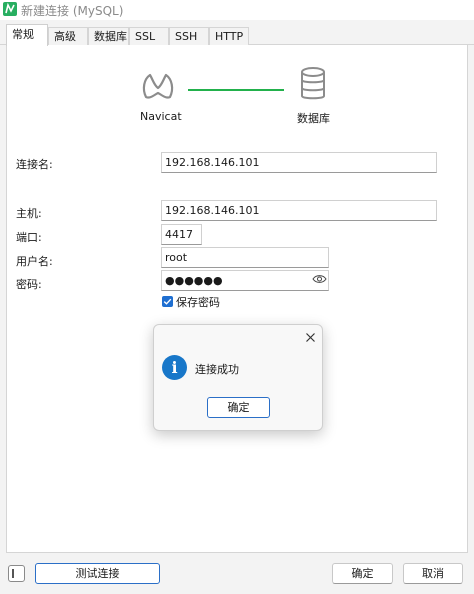 This screenshot has height=594, width=474. I want to click on tab-advanced: 高级, so click(68, 36).